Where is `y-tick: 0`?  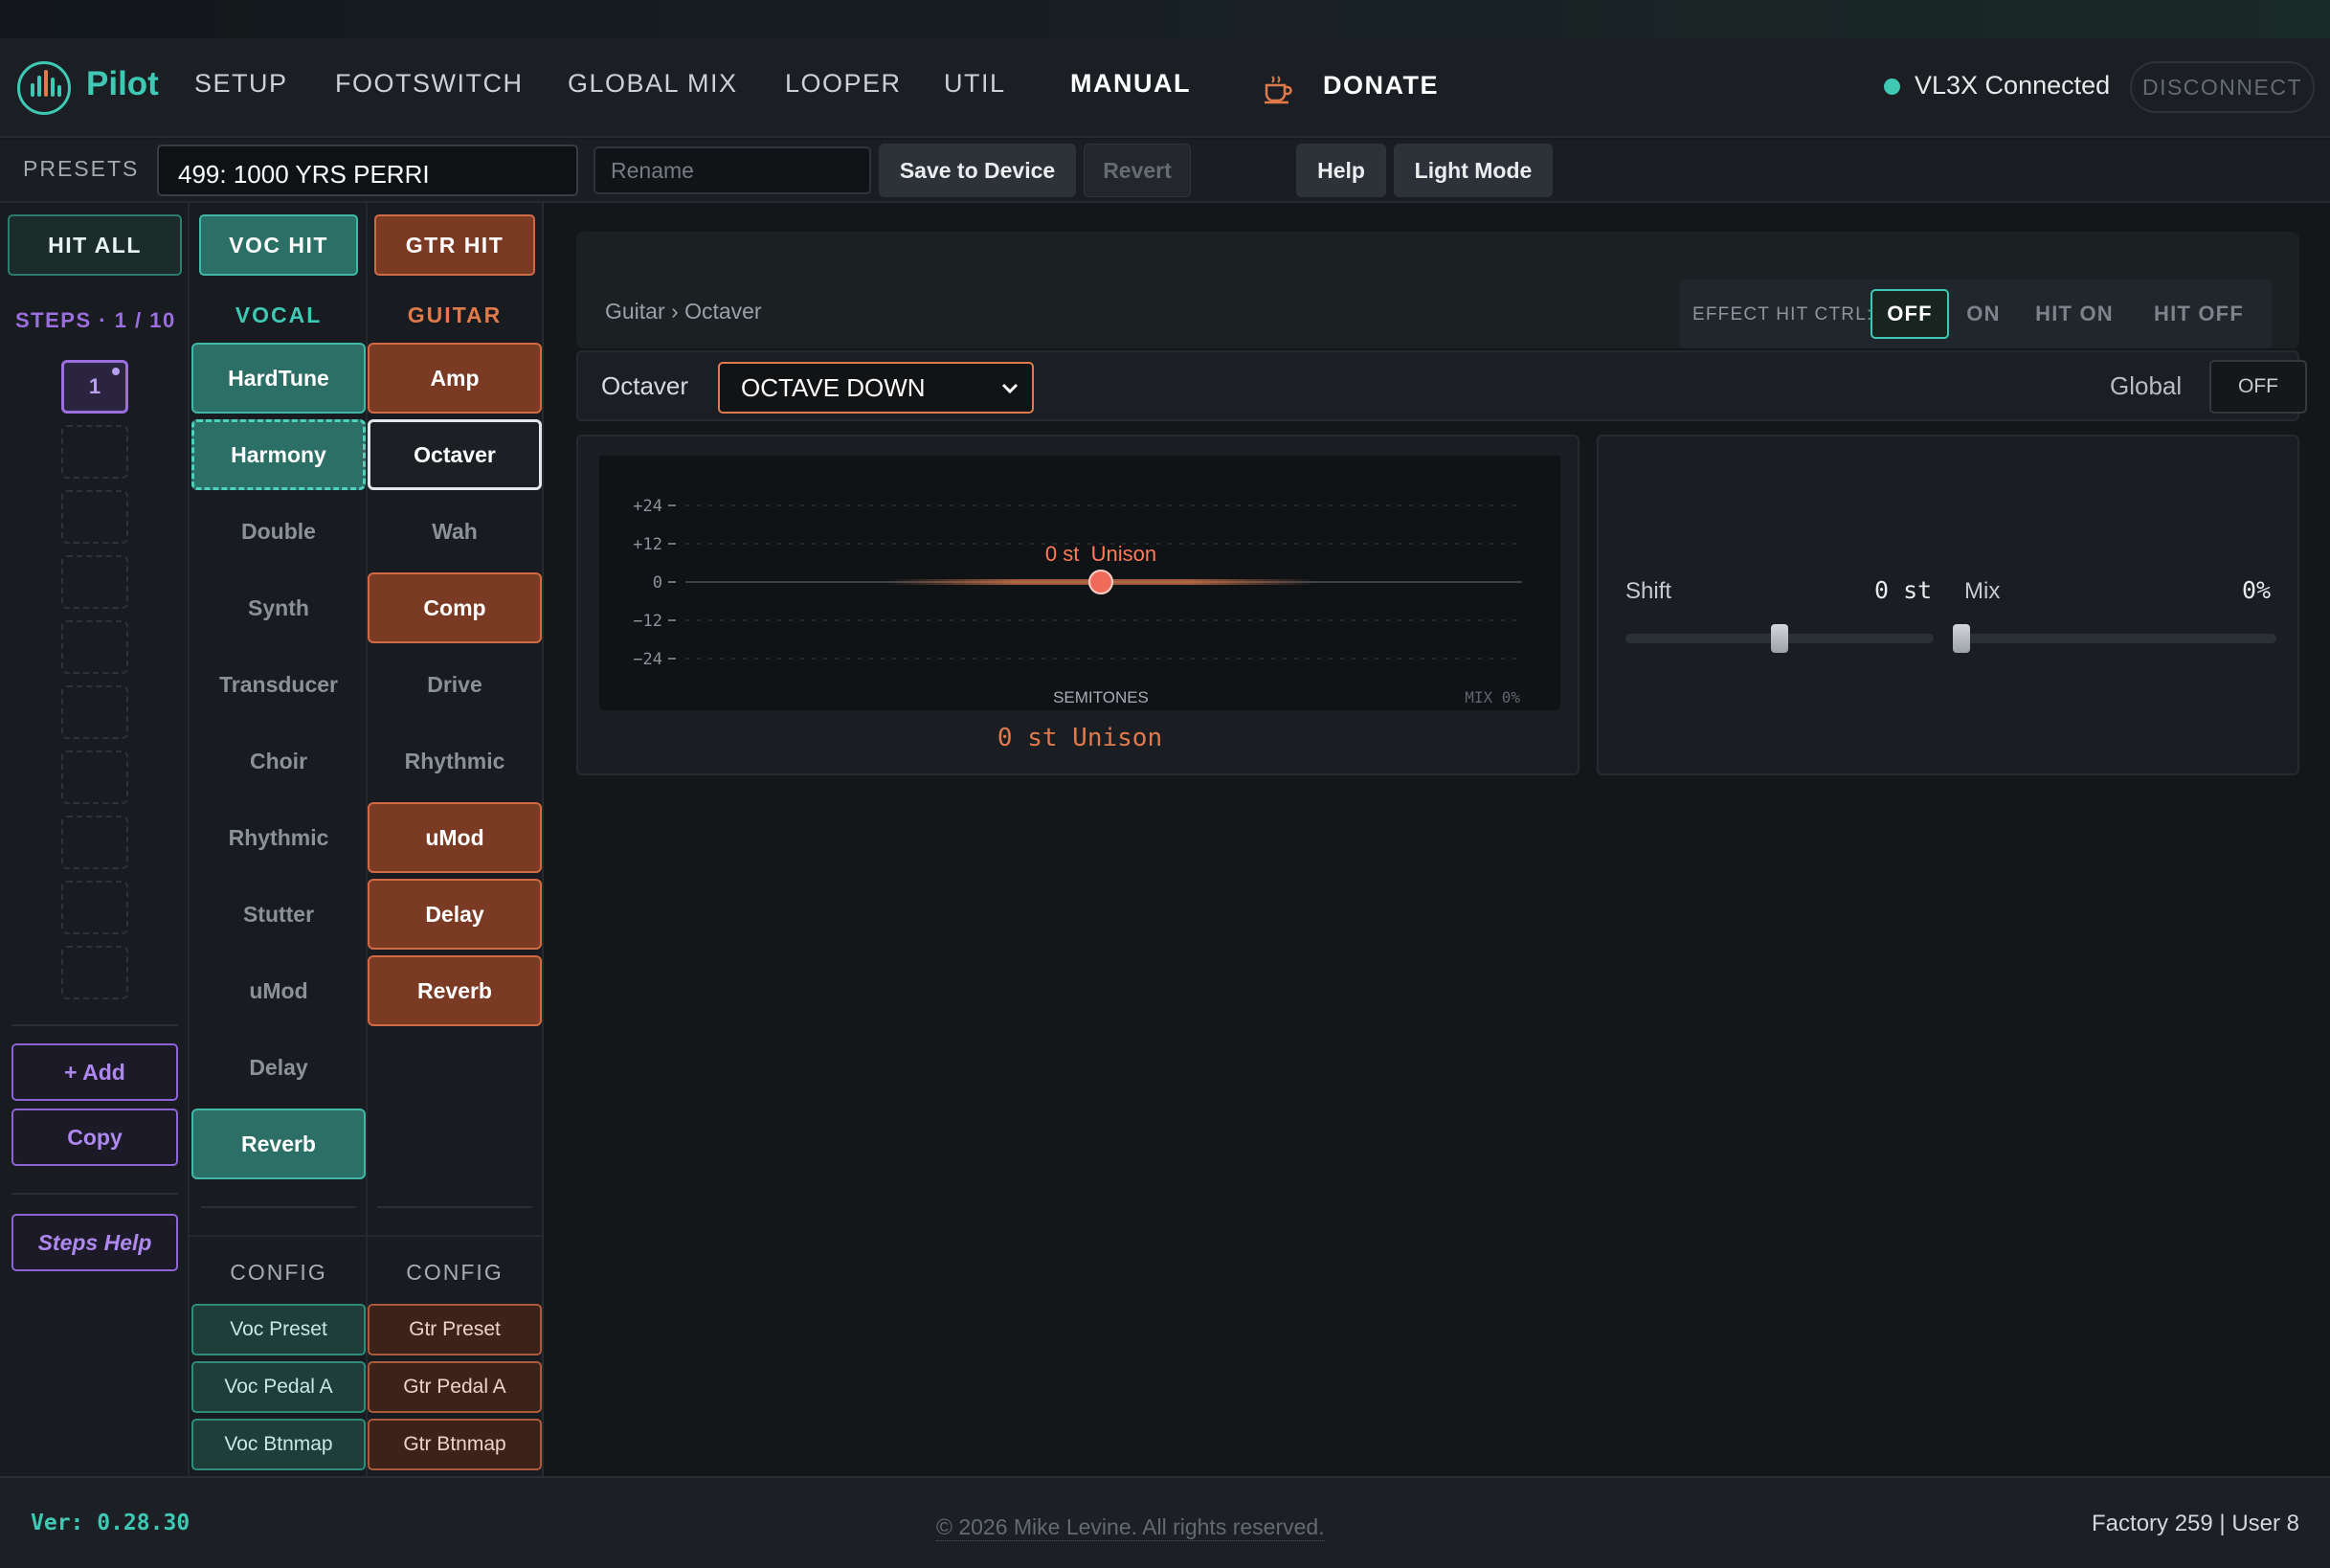
y-tick: 0 is located at coordinates (657, 583).